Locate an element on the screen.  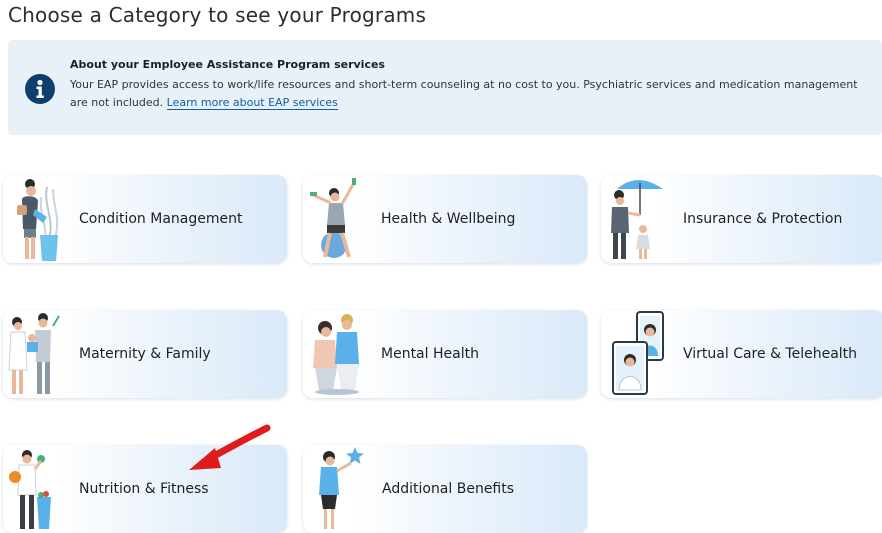
two-women-talking-illustration is located at coordinates (336, 354).